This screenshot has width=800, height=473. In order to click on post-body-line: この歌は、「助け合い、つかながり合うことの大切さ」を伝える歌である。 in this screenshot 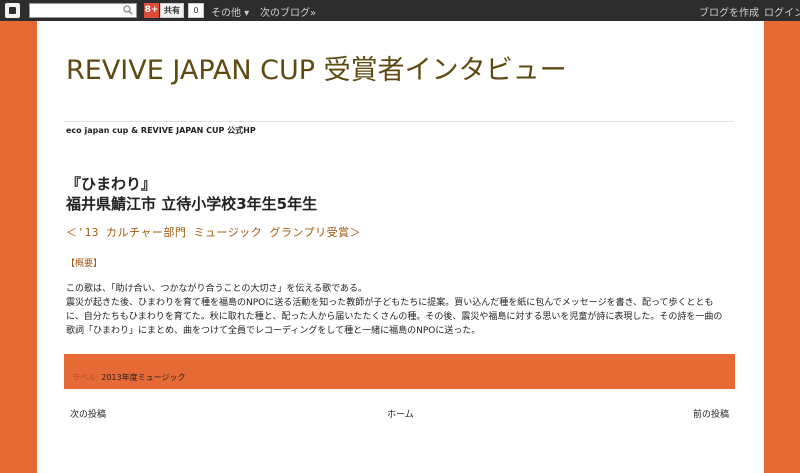, I will do `click(217, 289)`.